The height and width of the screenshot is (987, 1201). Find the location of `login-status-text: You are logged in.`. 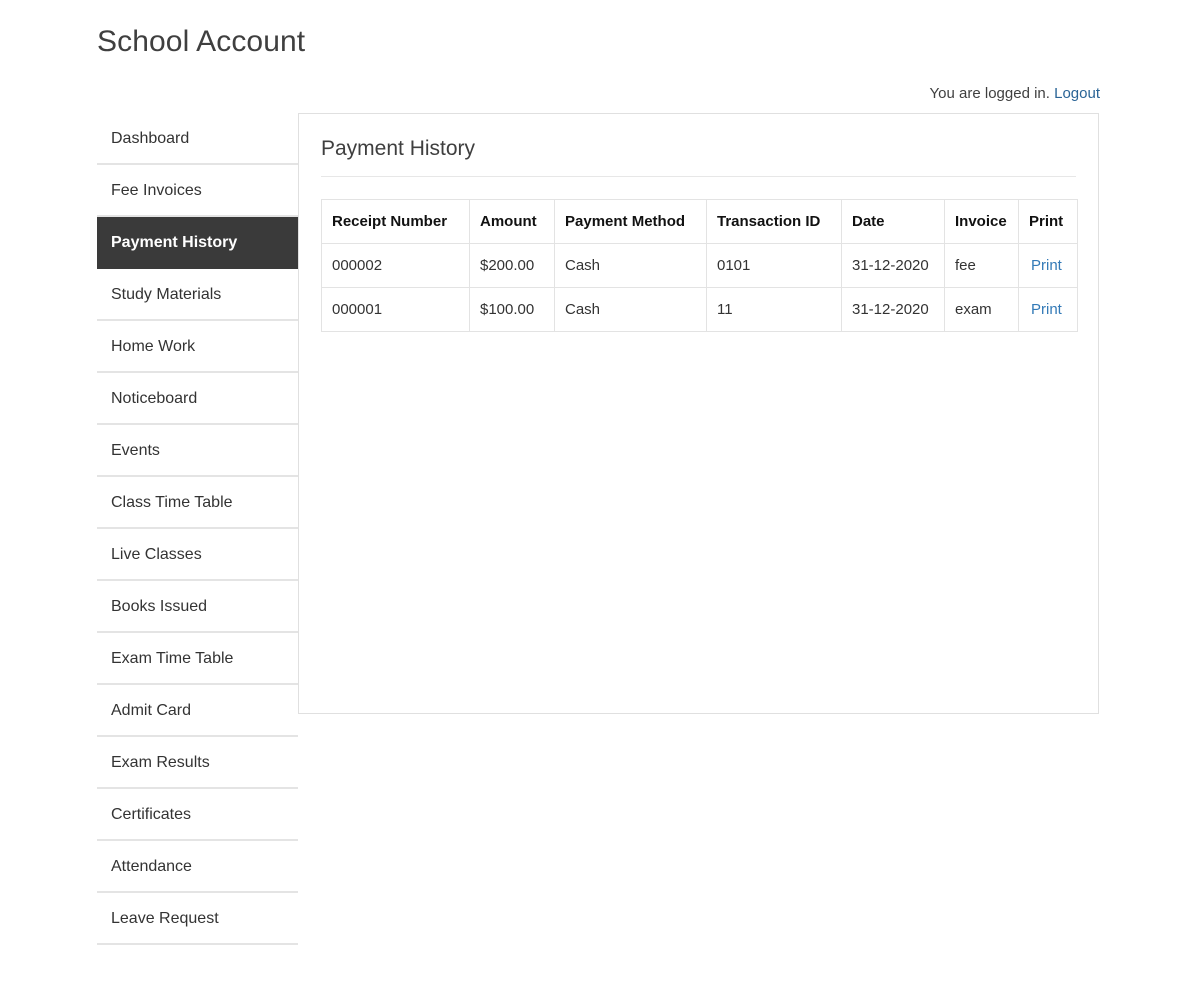

login-status-text: You are logged in. is located at coordinates (989, 93).